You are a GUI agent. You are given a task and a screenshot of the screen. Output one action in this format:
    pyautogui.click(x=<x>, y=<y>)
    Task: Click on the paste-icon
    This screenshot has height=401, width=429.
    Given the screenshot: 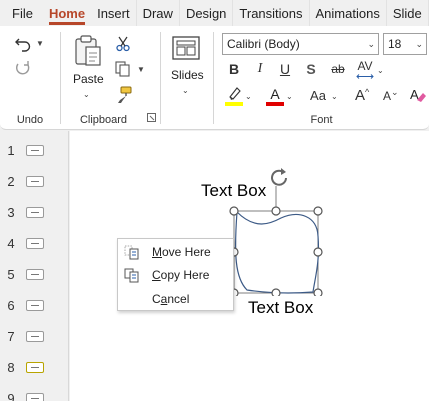 What is the action you would take?
    pyautogui.click(x=88, y=51)
    